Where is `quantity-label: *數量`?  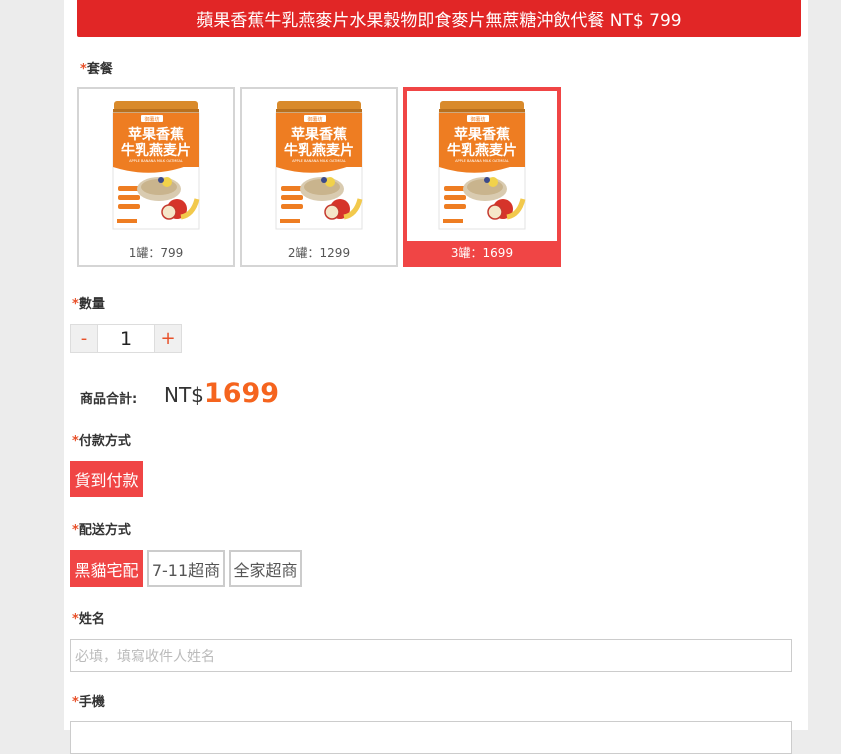 quantity-label: *數量 is located at coordinates (88, 304).